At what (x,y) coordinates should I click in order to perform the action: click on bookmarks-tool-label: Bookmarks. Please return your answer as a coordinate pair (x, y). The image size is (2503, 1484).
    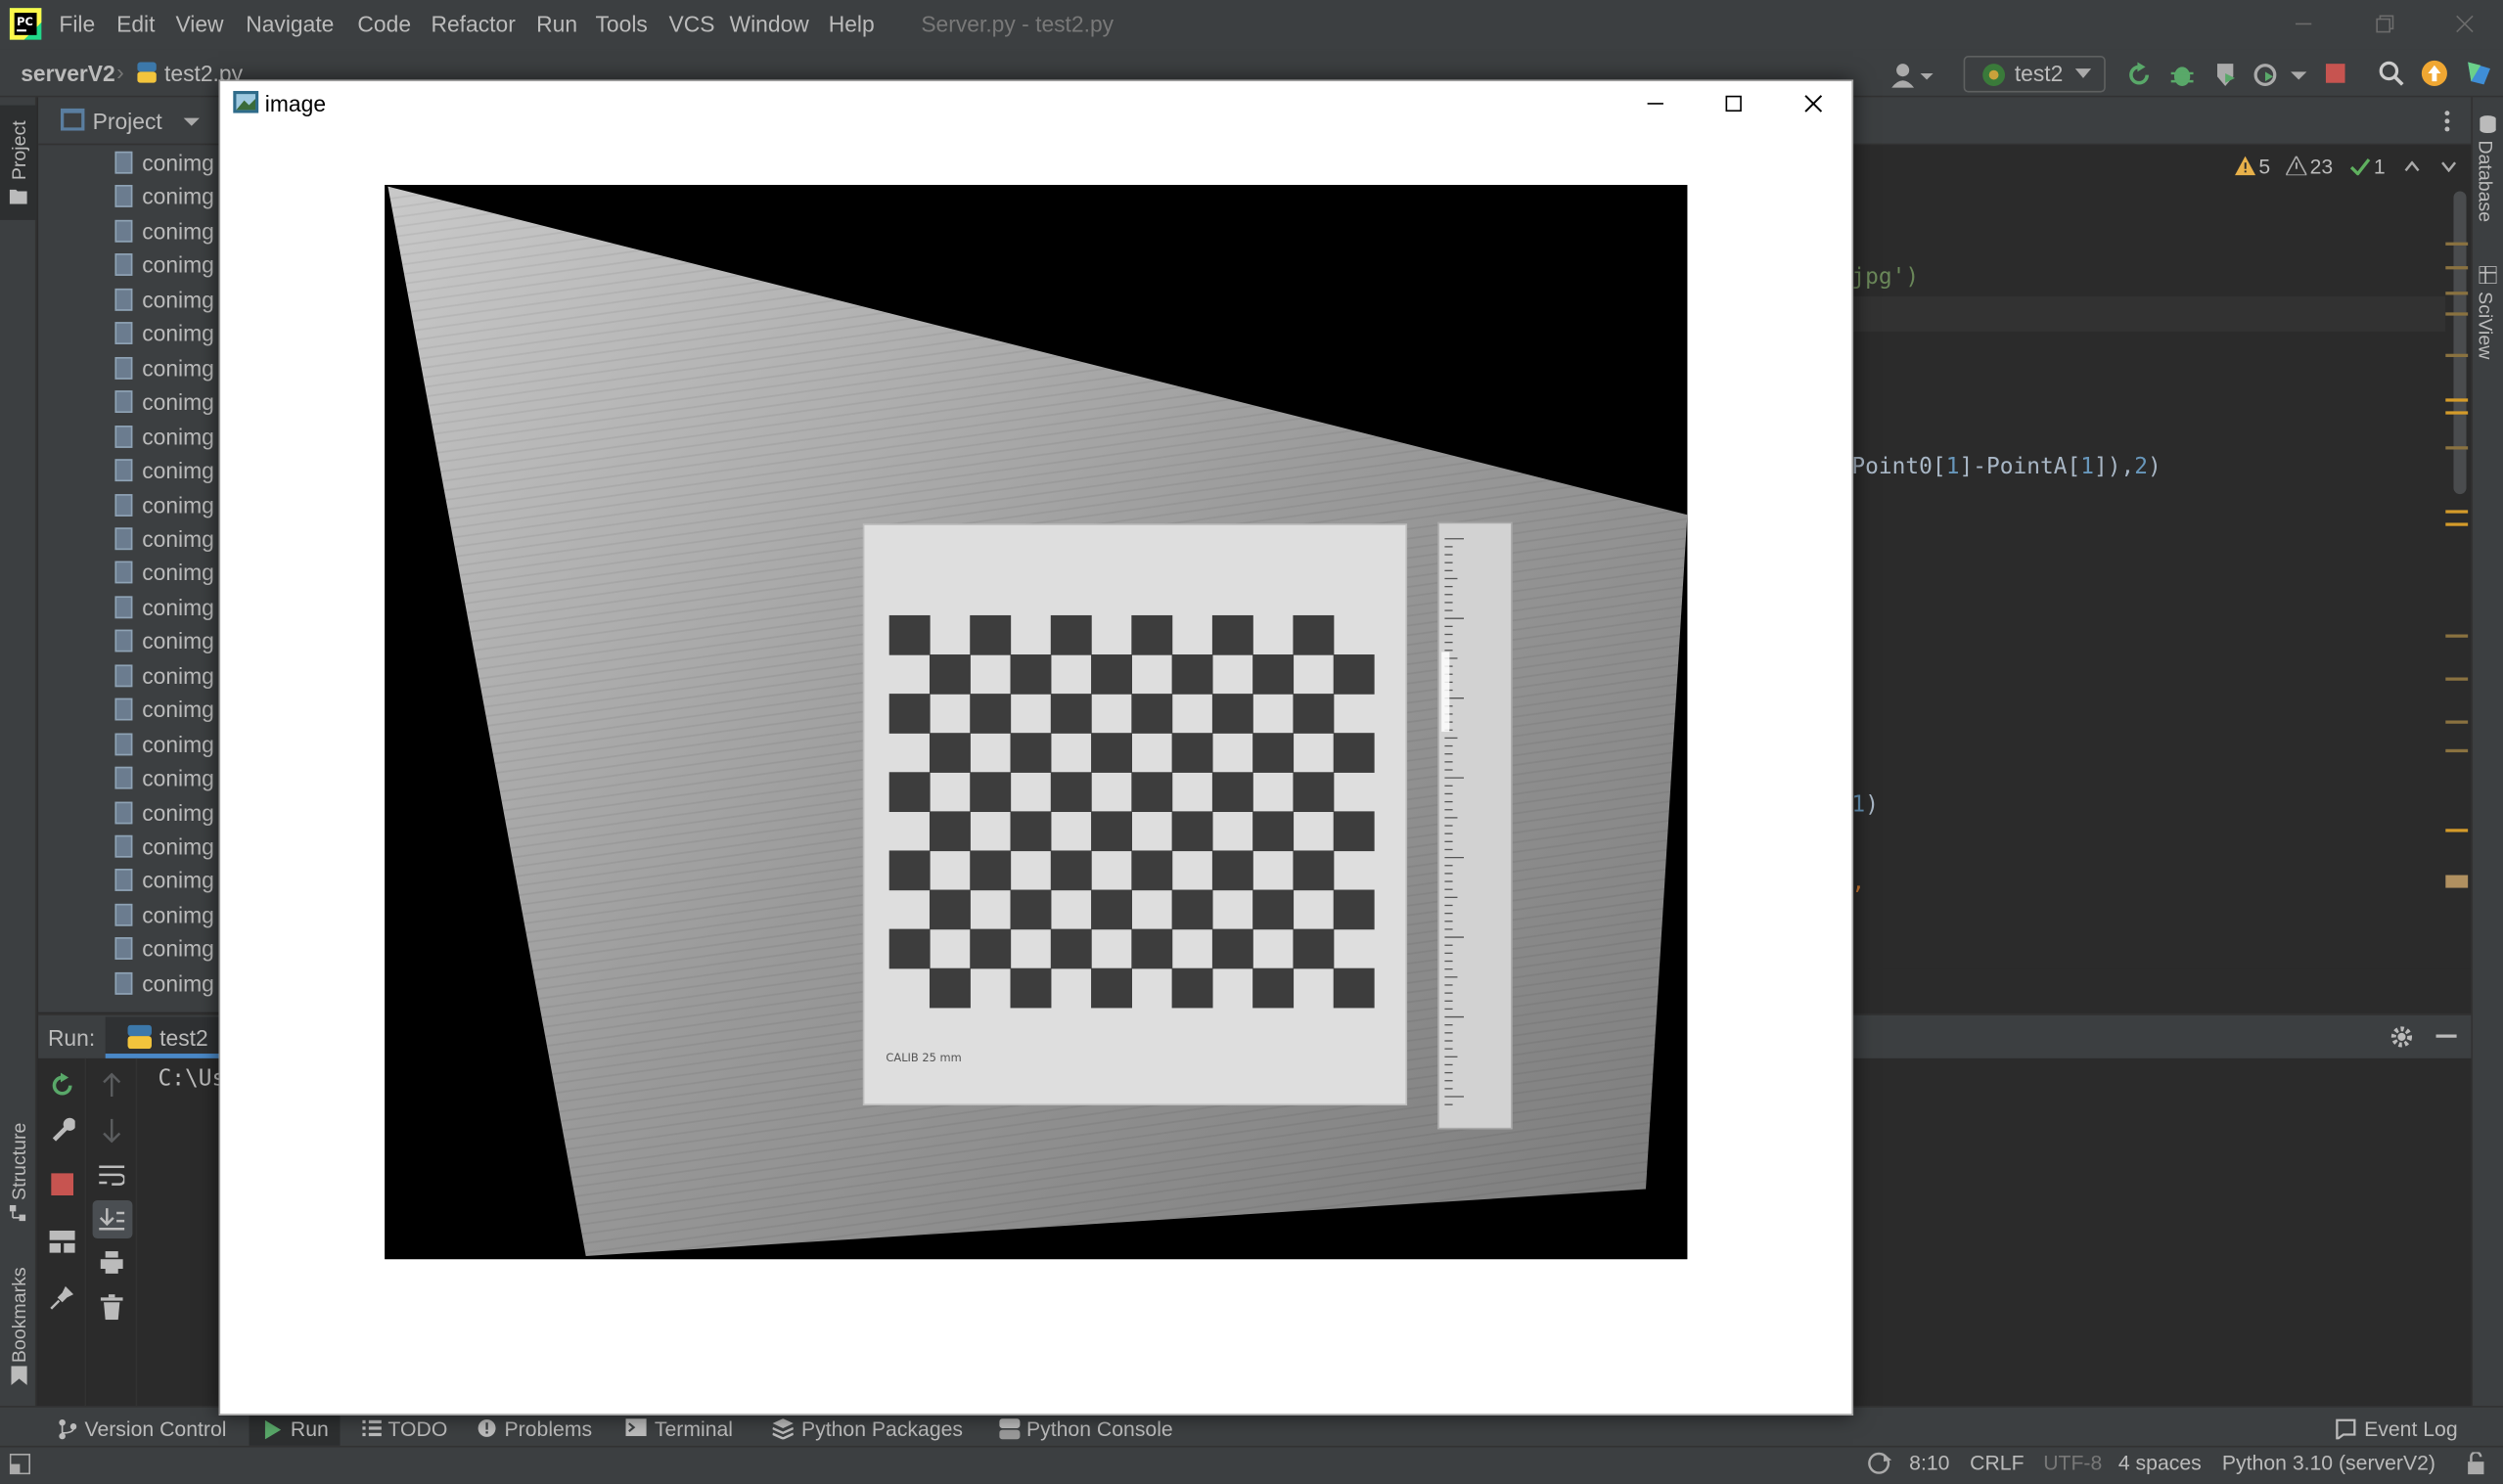
    Looking at the image, I should click on (19, 1315).